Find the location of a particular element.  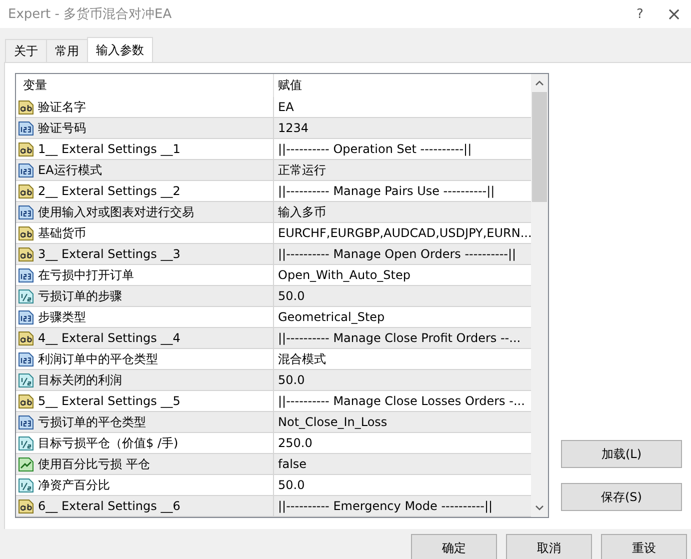

variable-name: 5__ Exteral Settings __5 is located at coordinates (109, 401).